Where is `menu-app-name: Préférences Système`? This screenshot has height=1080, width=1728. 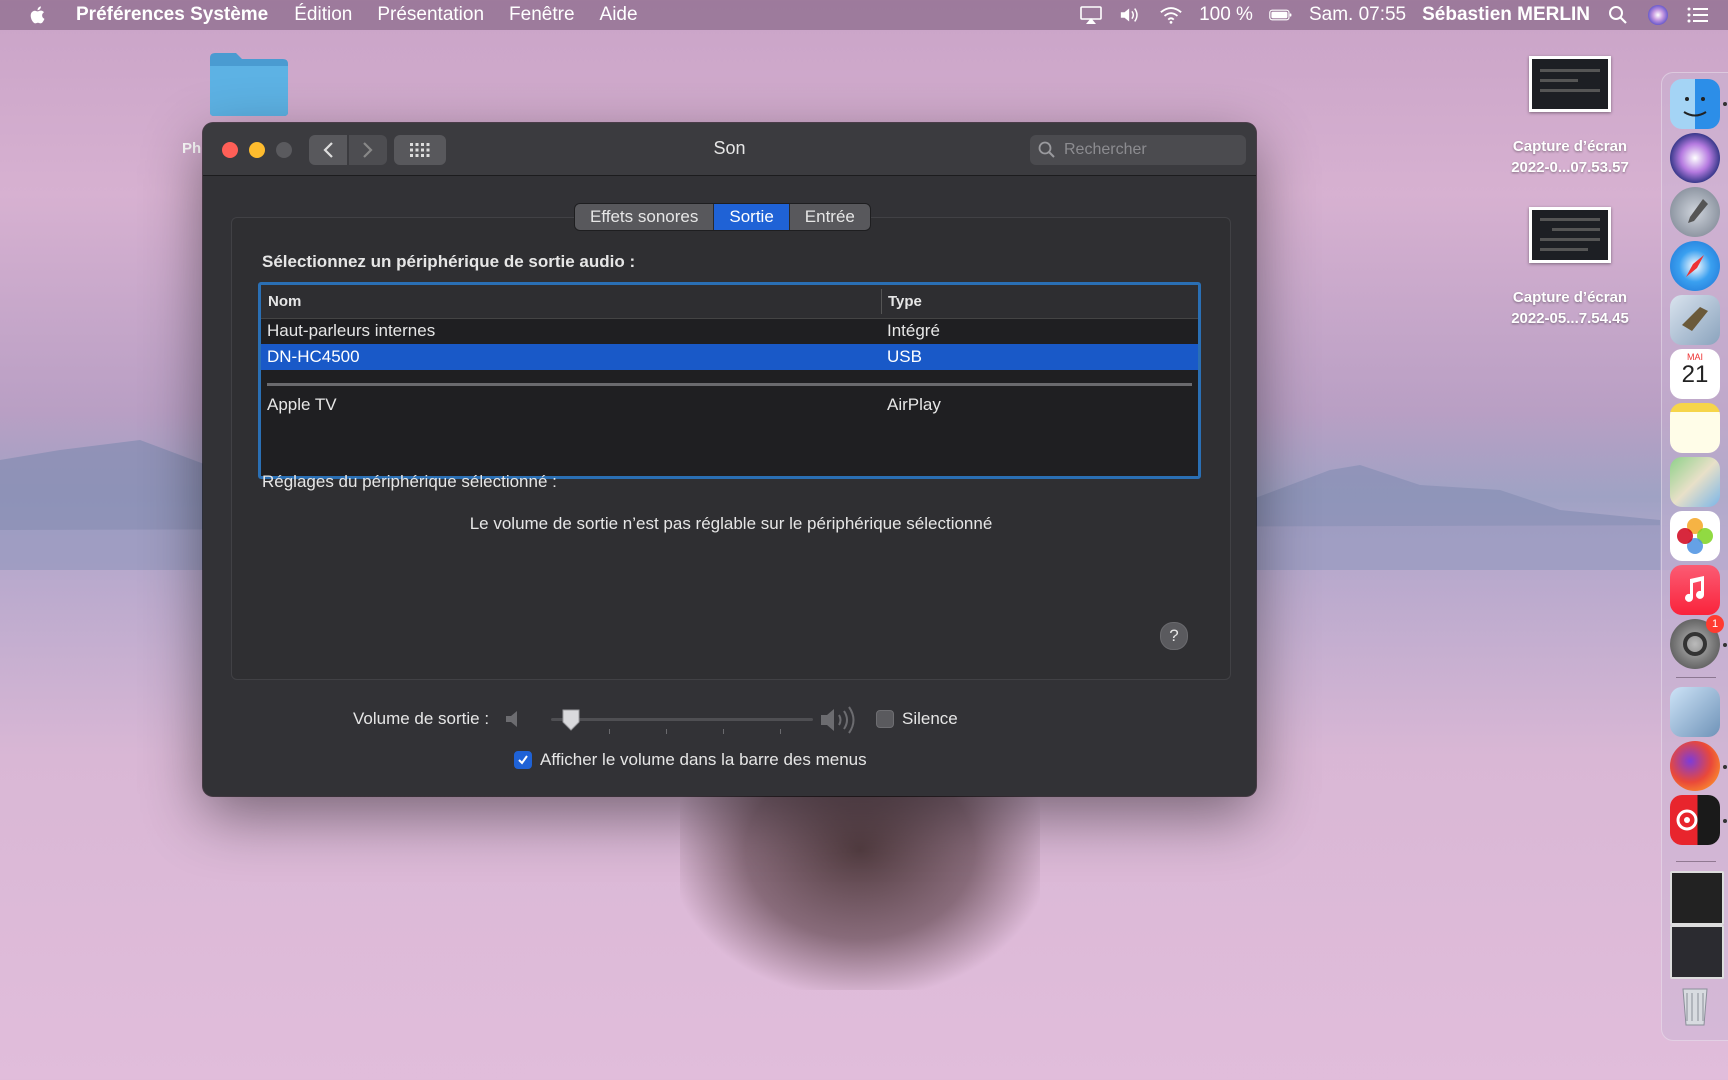
menu-app-name: Préférences Système is located at coordinates (172, 15).